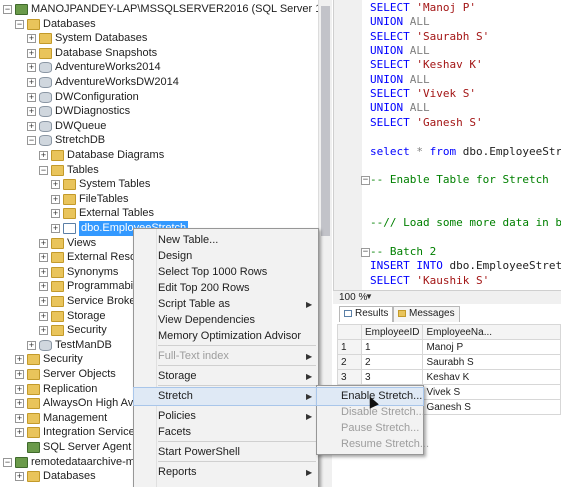 This screenshot has width=561, height=487. Describe the element at coordinates (159, 155) in the screenshot. I see `tree-node: + Database Diagrams` at that location.